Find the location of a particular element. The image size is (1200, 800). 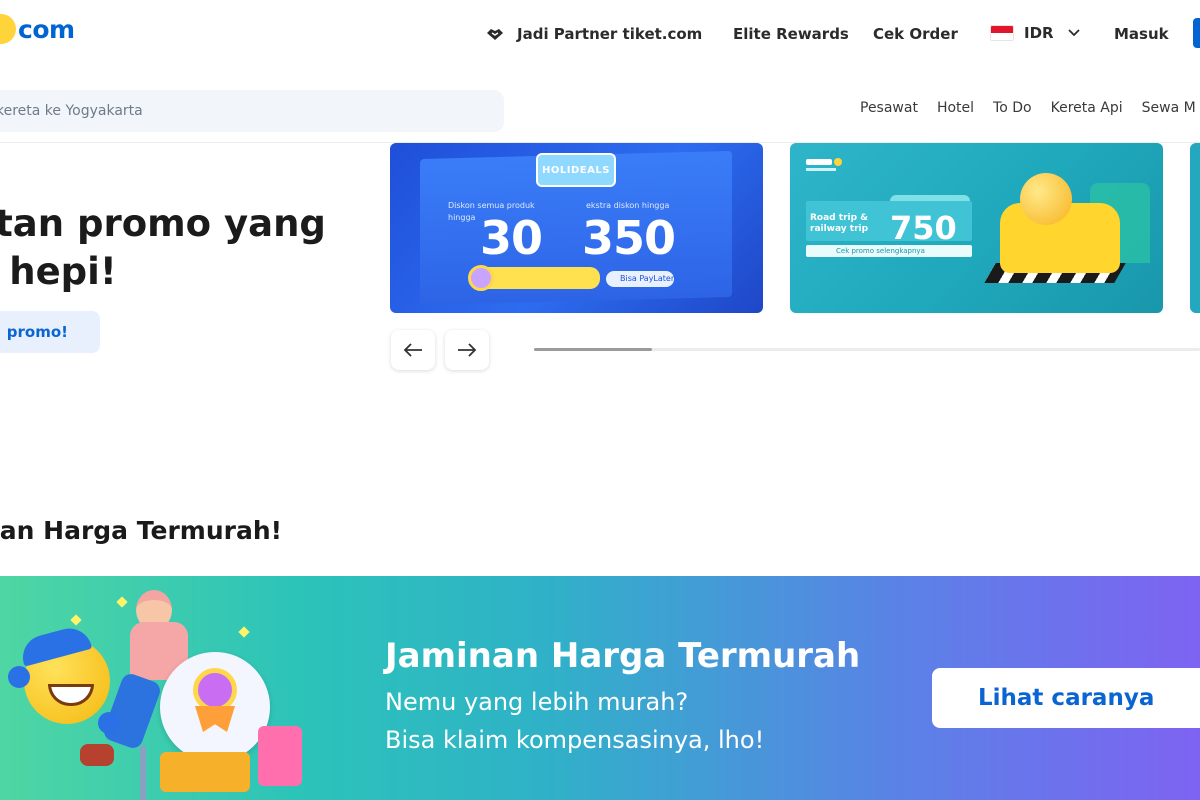

medal-icon is located at coordinates (481, 278).